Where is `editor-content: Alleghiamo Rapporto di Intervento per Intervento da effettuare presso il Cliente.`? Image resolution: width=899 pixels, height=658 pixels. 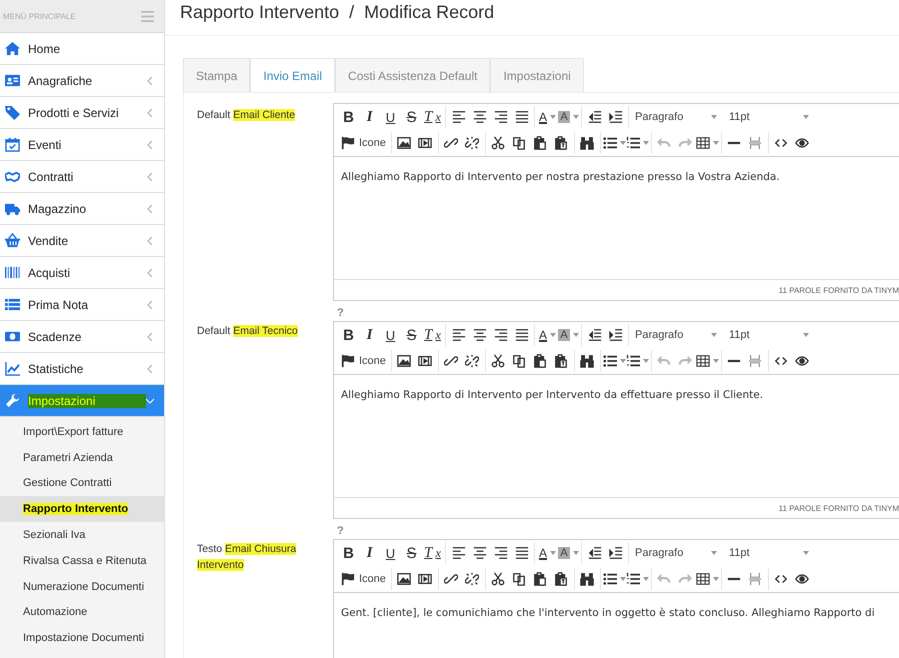 editor-content: Alleghiamo Rapporto di Intervento per Intervento da effettuare presso il Cliente. is located at coordinates (616, 435).